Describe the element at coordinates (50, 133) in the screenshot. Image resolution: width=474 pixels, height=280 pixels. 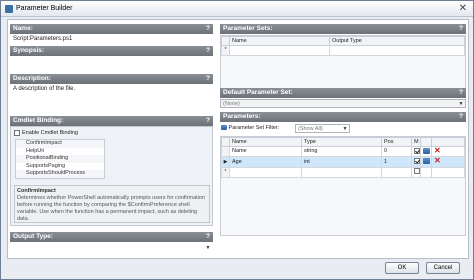
I see `enable-cmdlet-binding-label: Enable Cmdlet Binding` at that location.